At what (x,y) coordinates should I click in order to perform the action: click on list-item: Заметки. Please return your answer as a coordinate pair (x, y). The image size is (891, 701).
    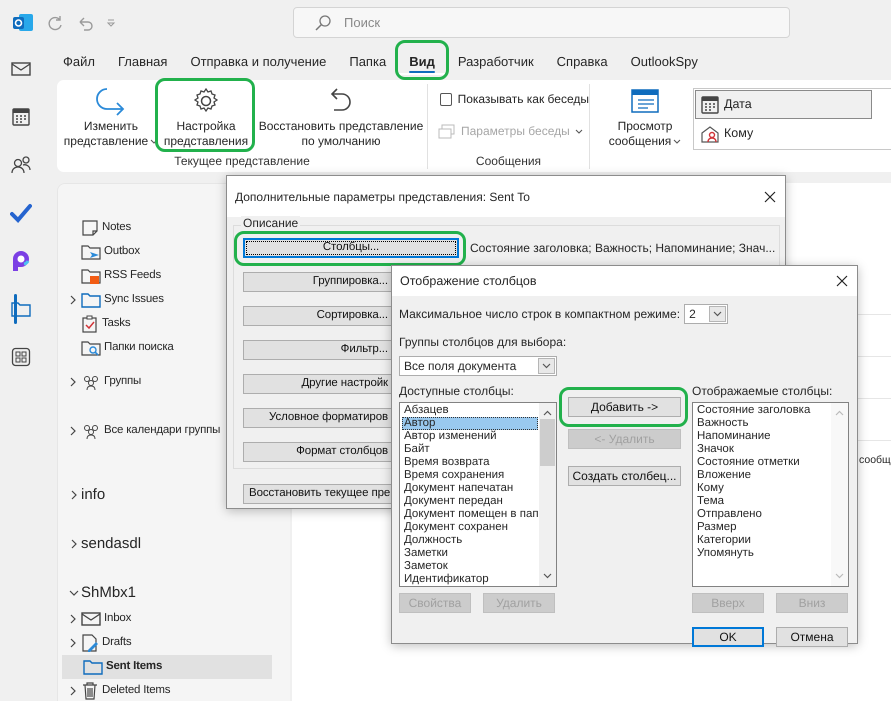
    Looking at the image, I should click on (470, 553).